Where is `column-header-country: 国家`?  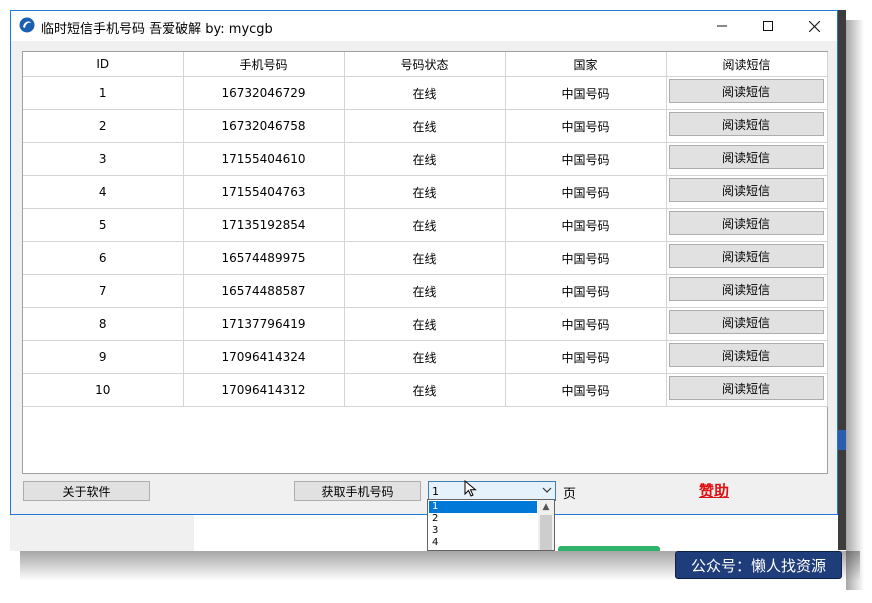 column-header-country: 国家 is located at coordinates (586, 64).